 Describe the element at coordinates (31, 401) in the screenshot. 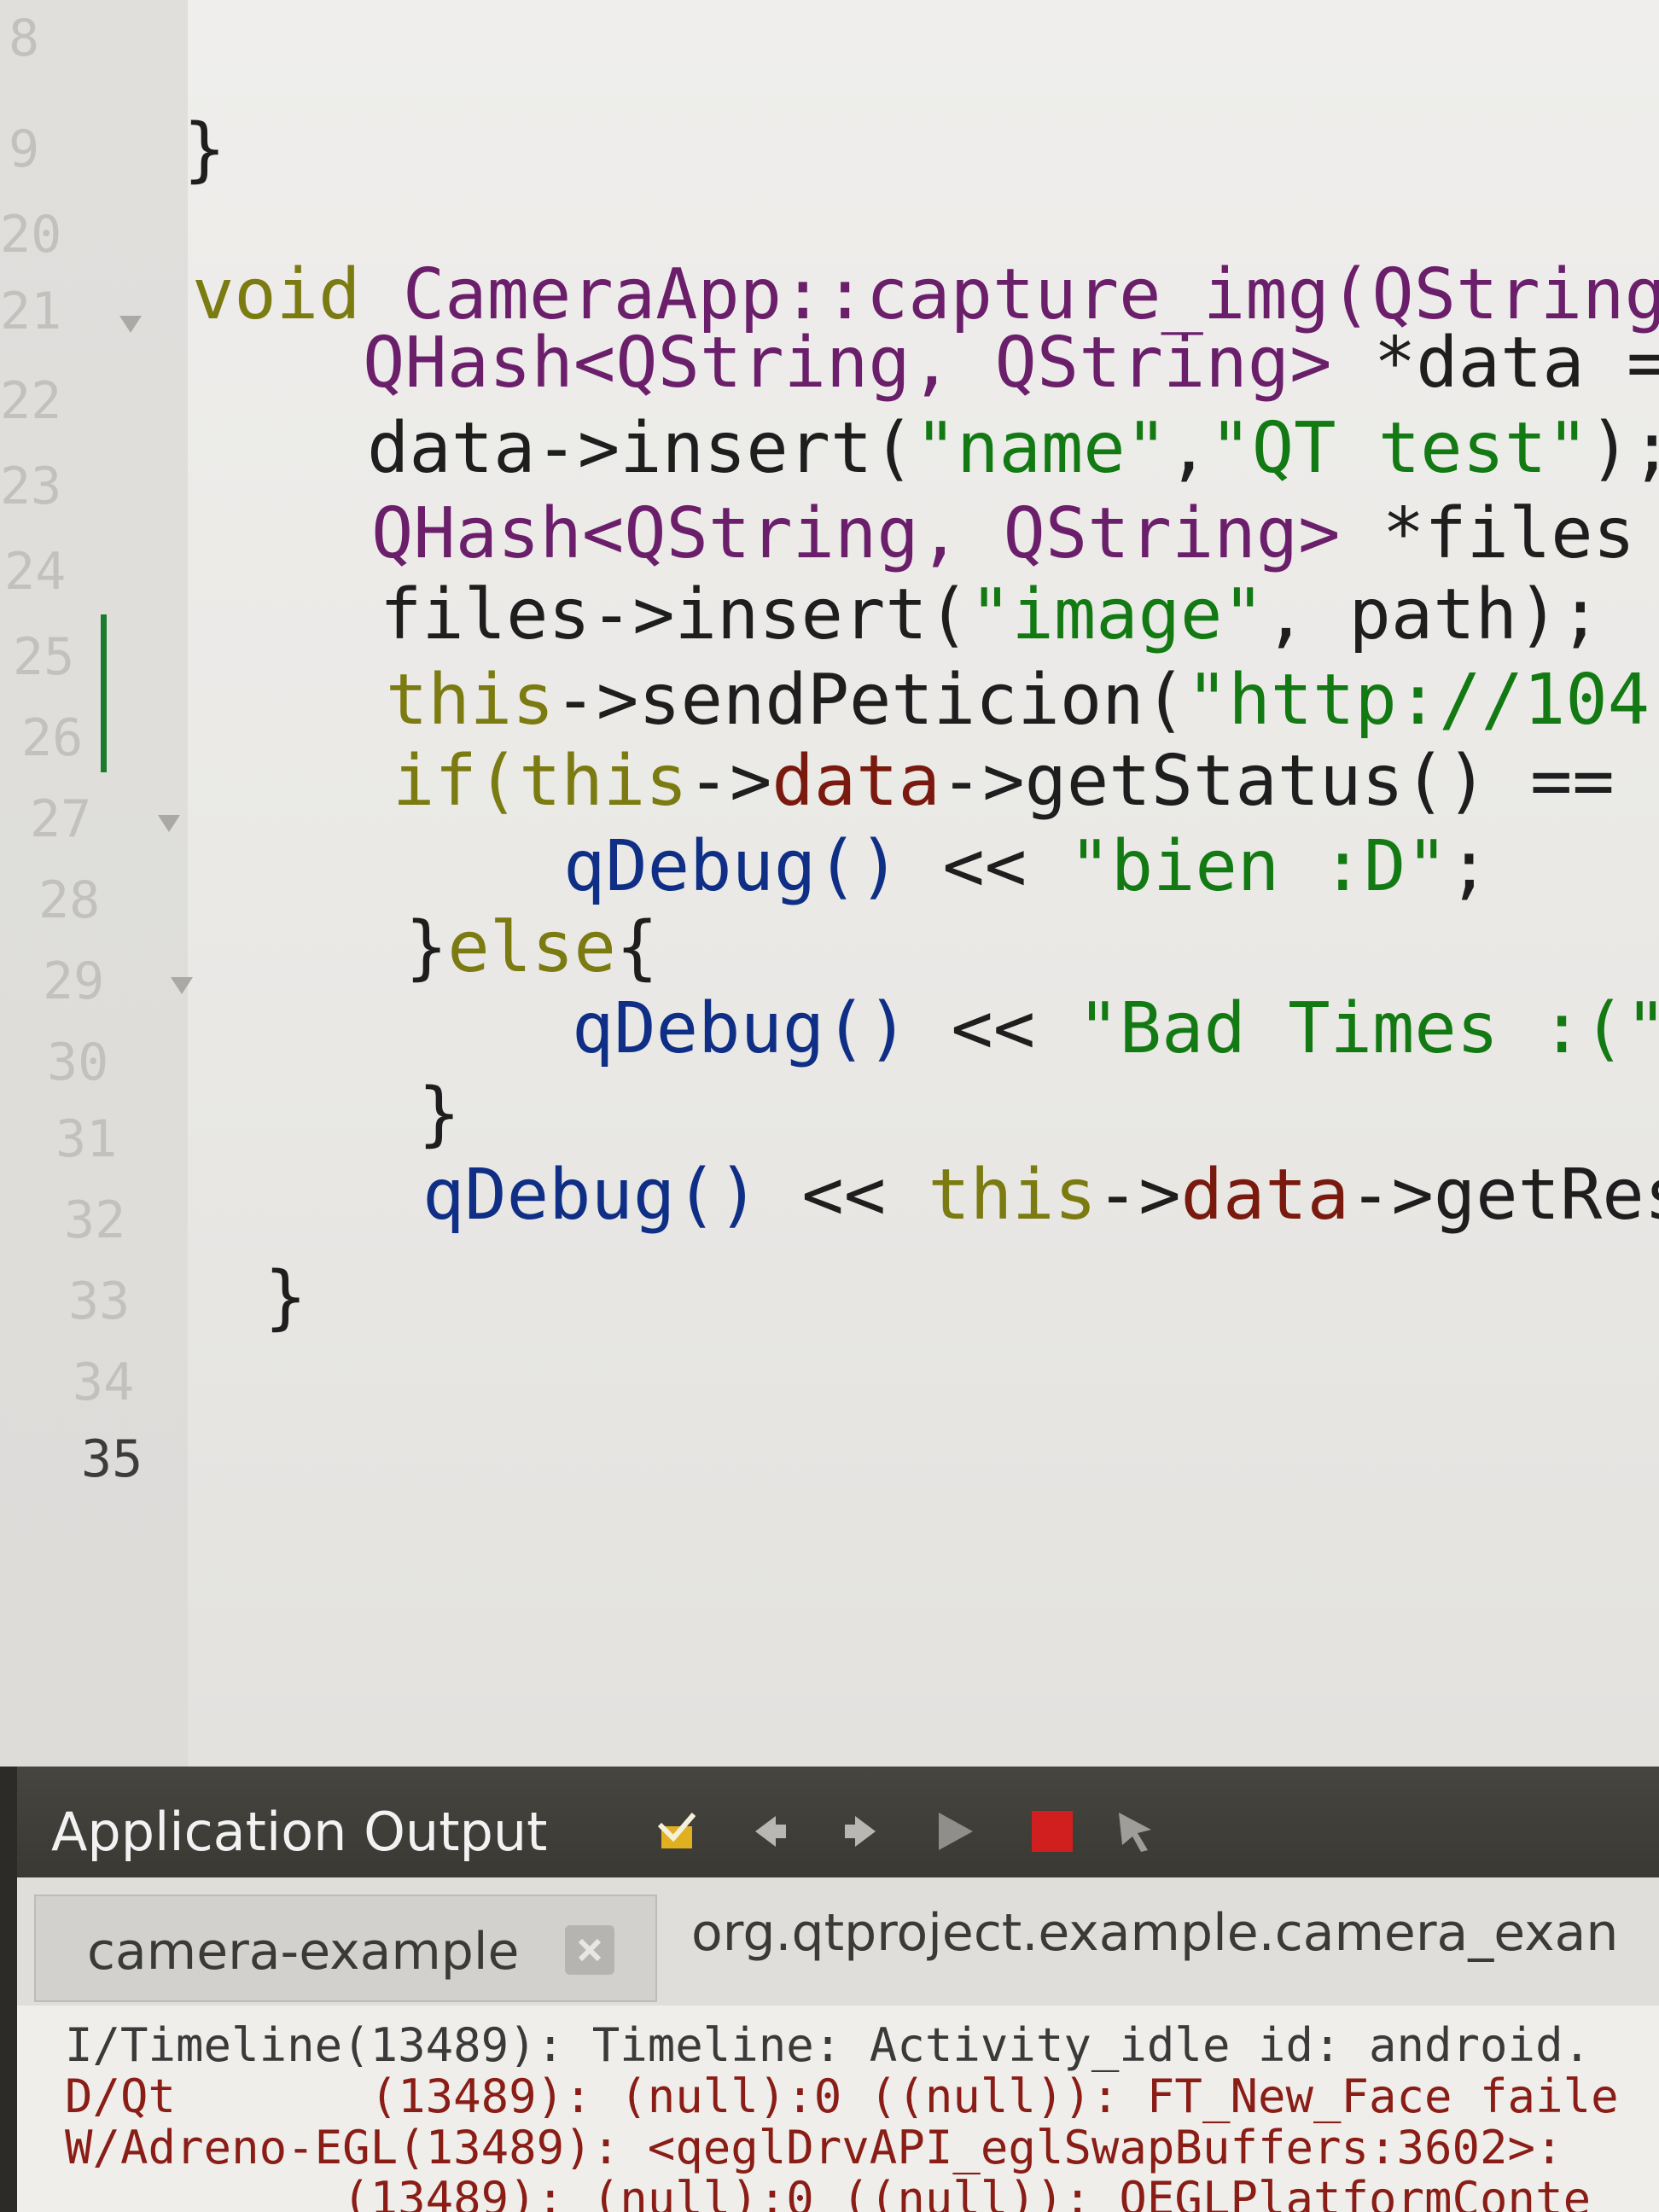

I see `line-number: 22` at that location.